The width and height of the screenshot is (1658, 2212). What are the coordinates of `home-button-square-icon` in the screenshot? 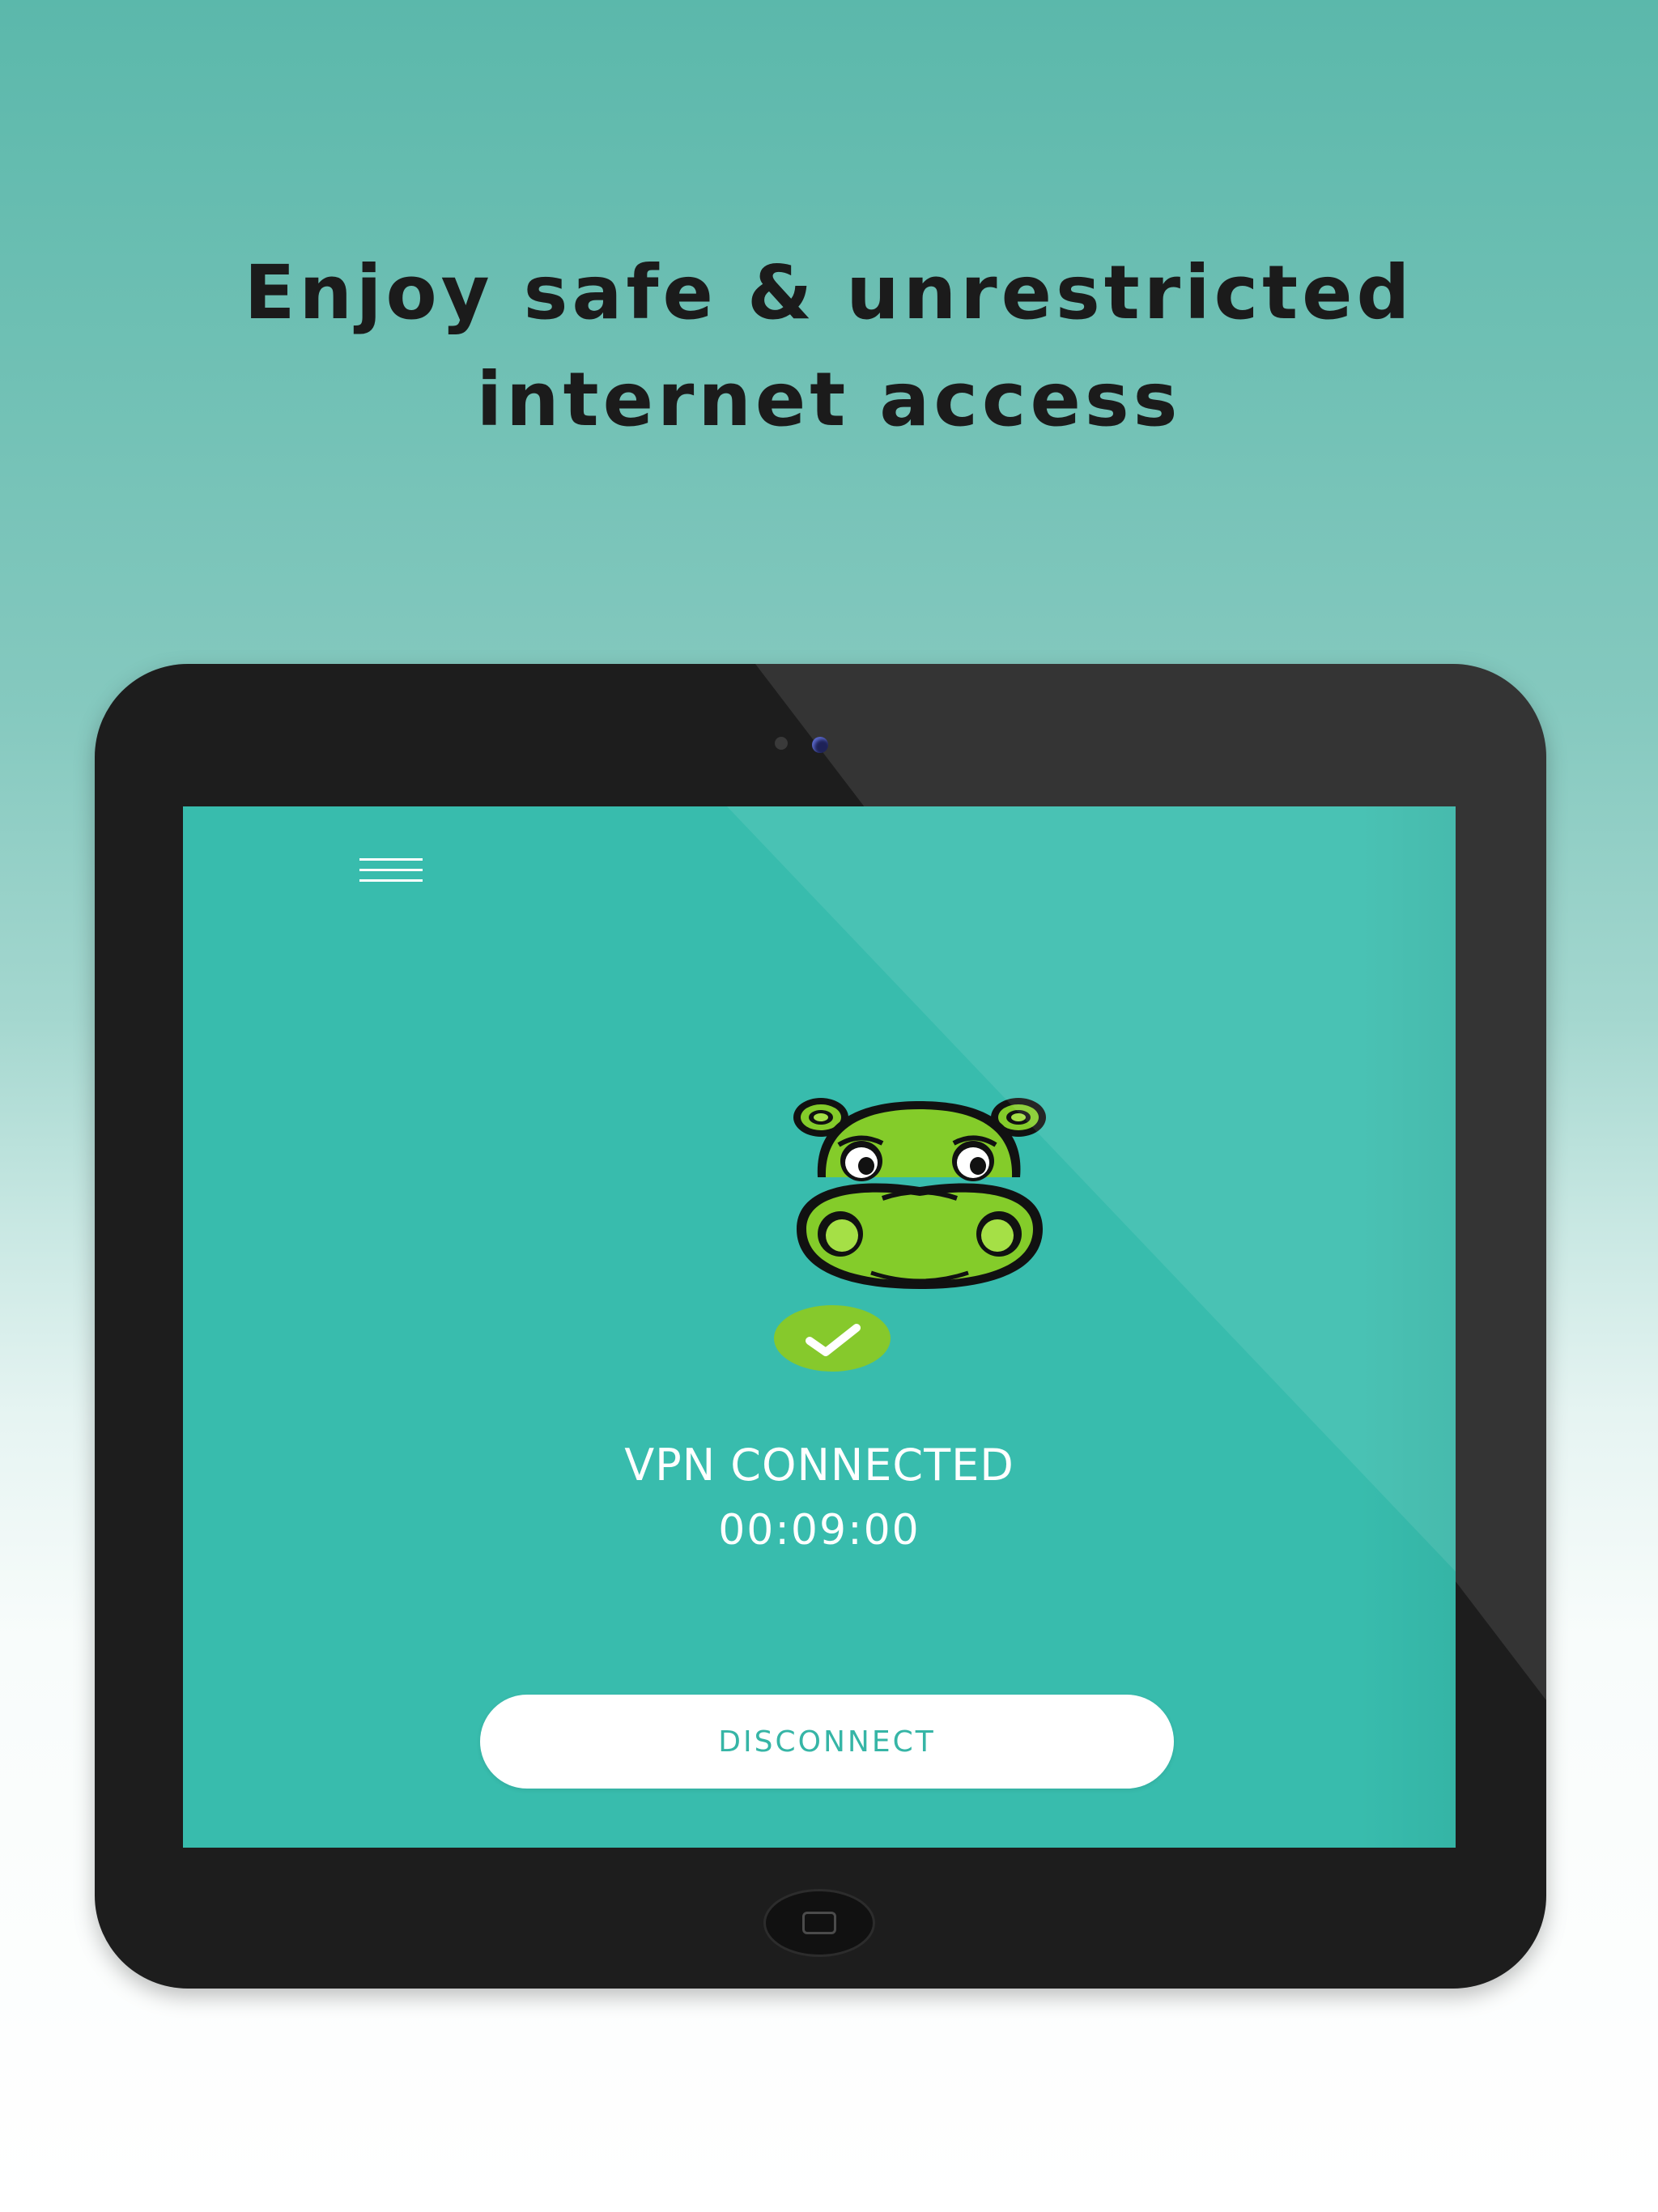 It's located at (819, 1923).